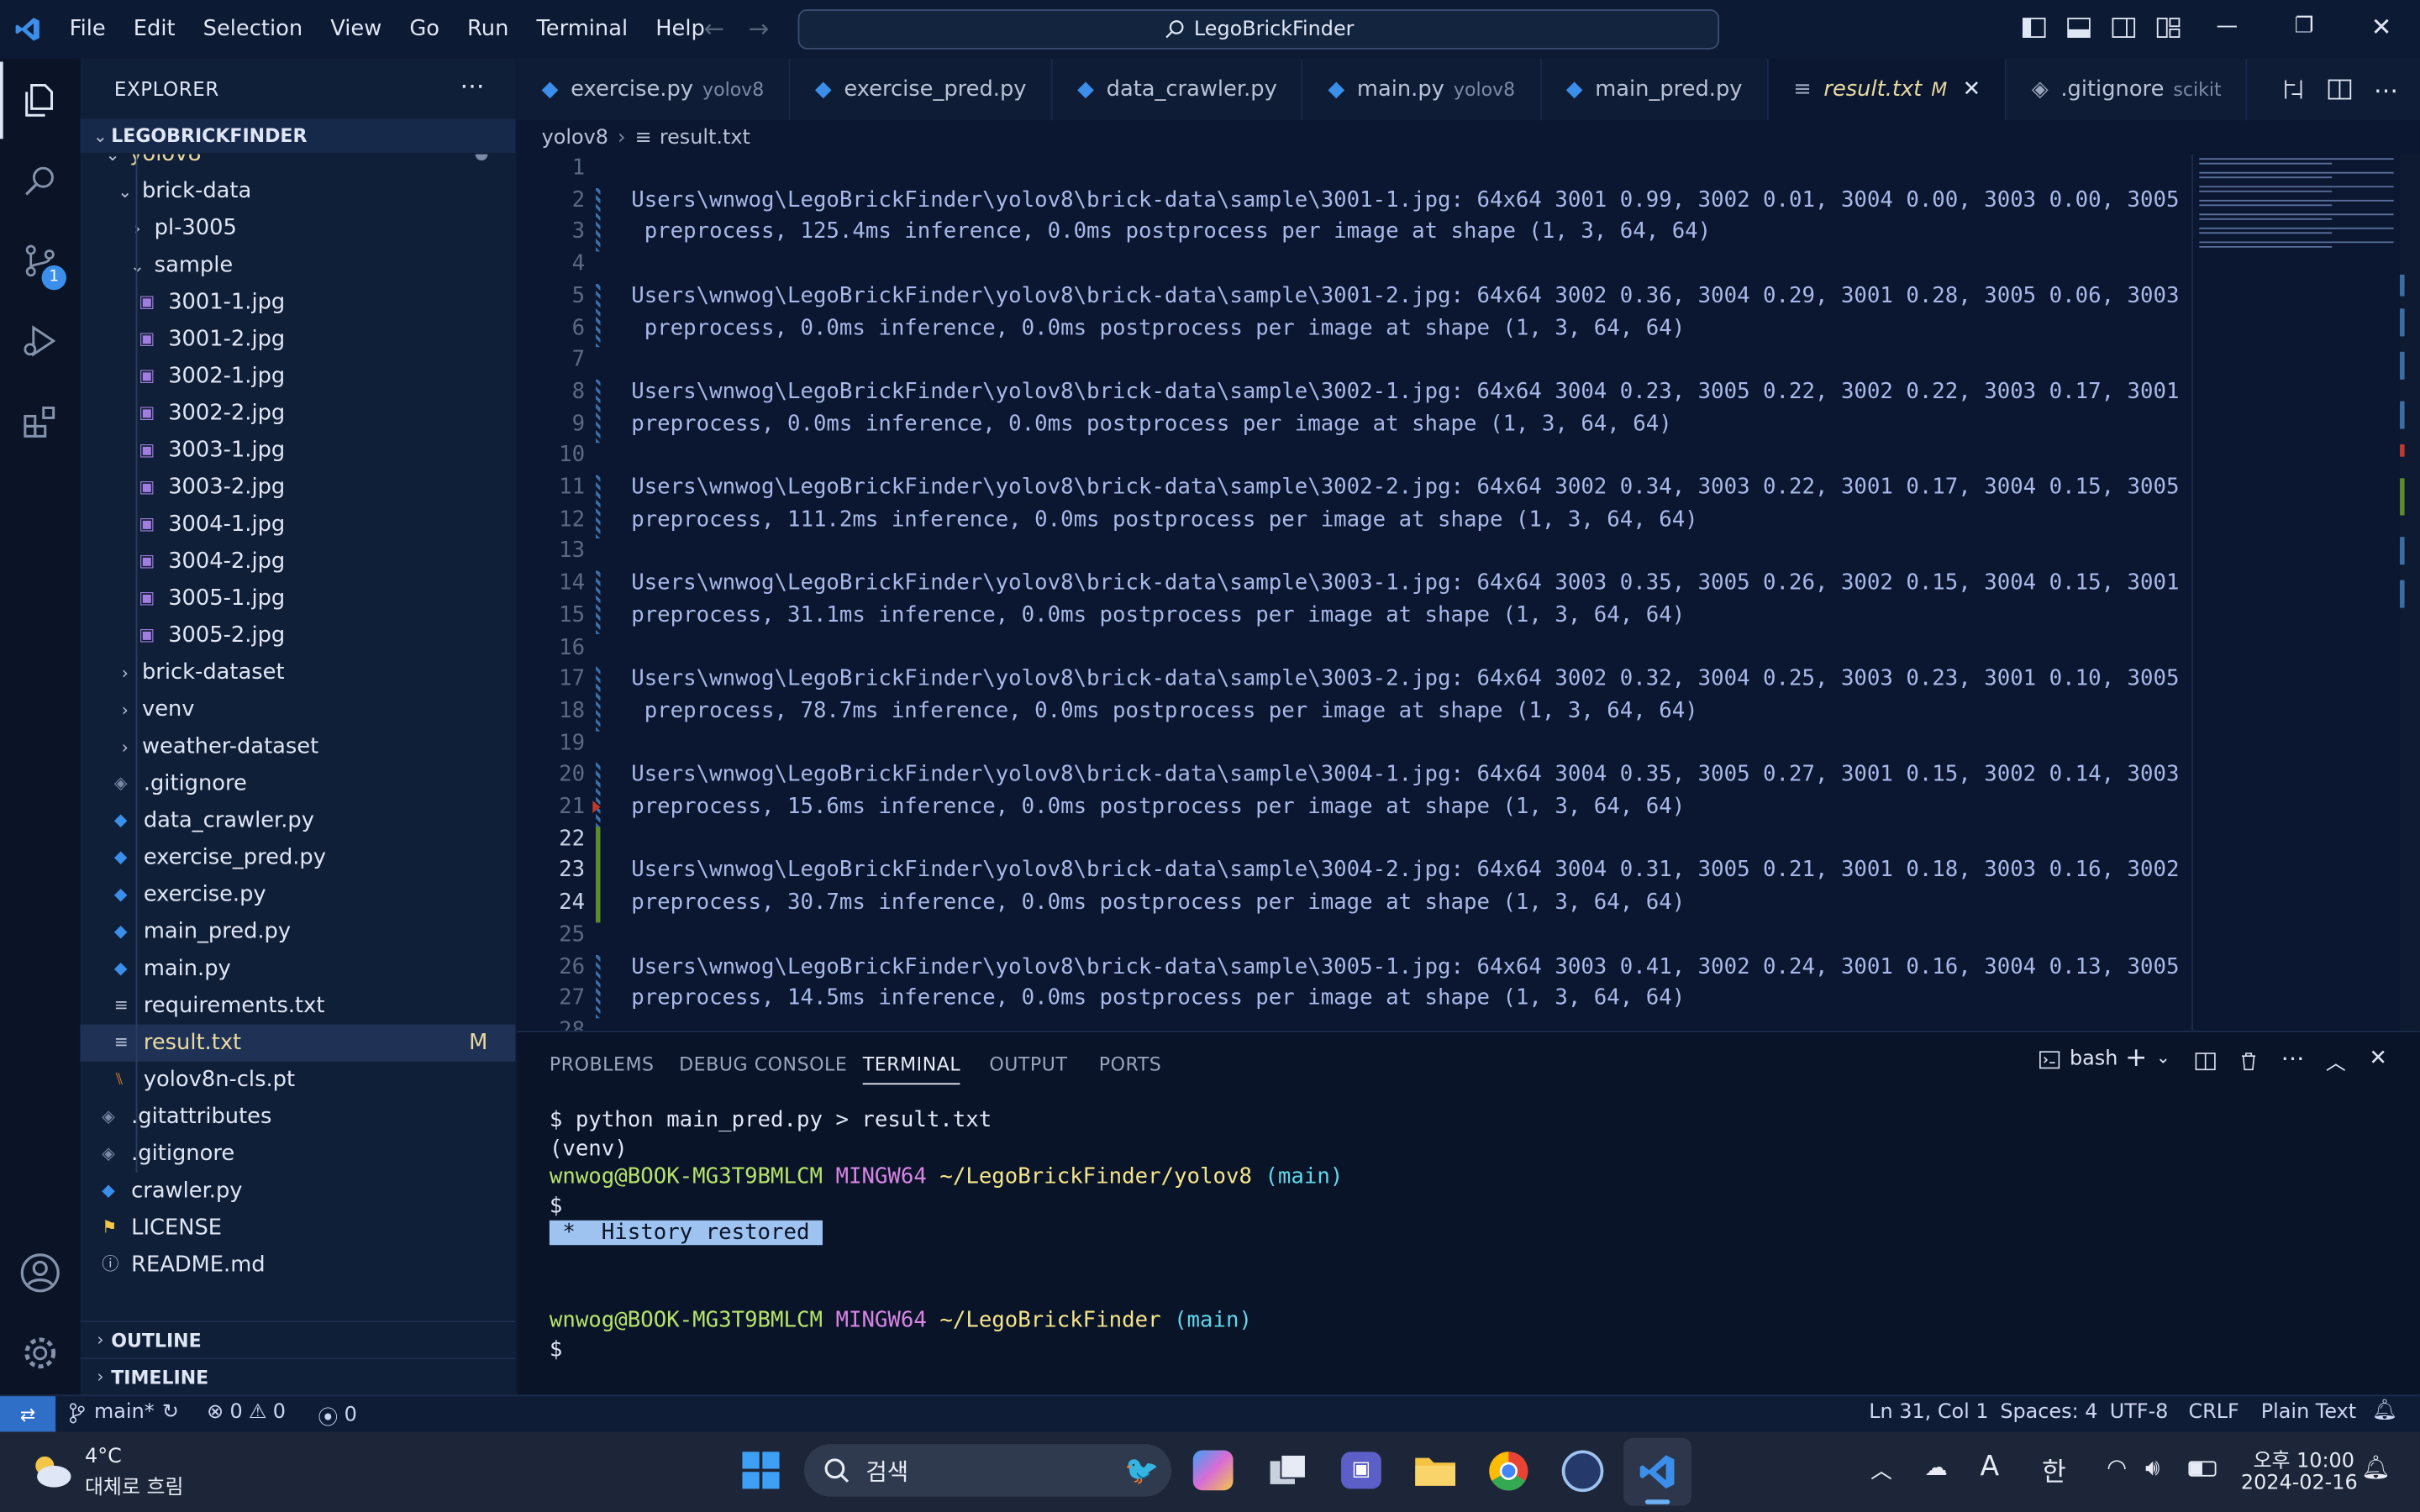  I want to click on tree-item: ◆ exercise.py, so click(299, 894).